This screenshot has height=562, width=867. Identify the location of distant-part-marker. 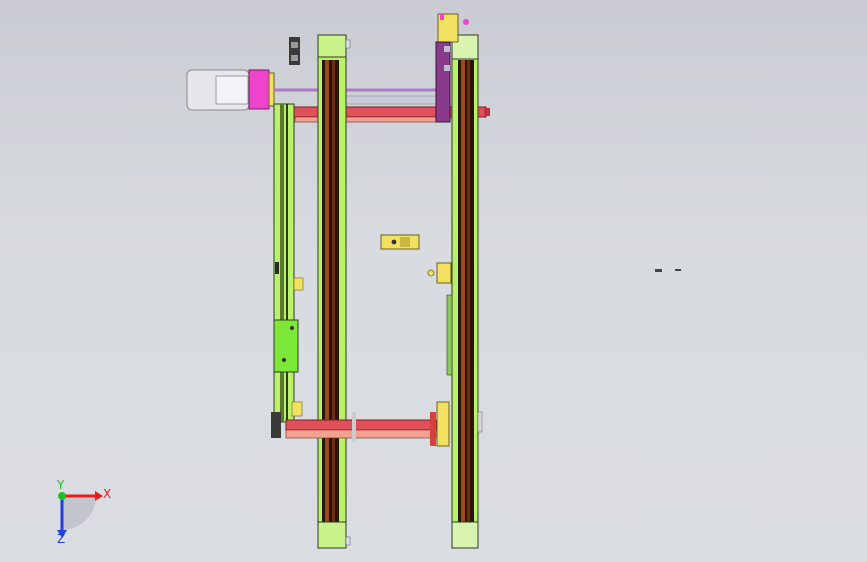
(668, 270).